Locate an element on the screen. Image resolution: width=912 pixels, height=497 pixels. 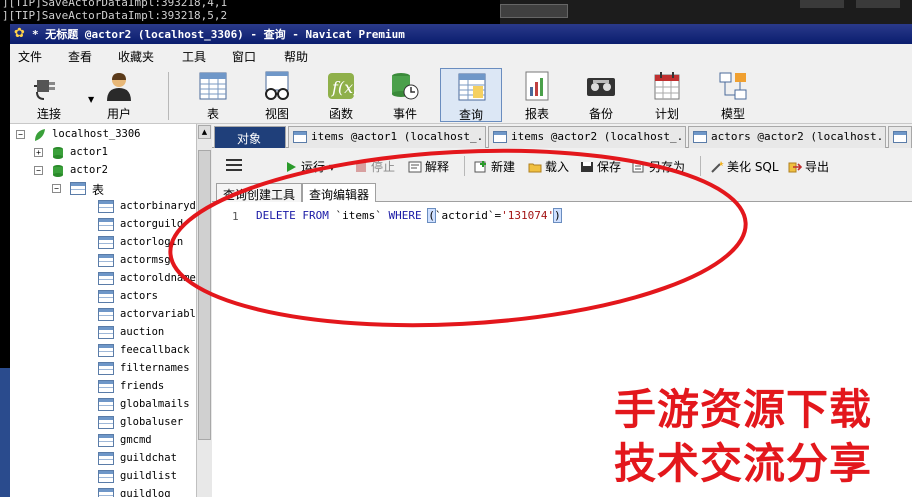
connection-leaf-icon is located at coordinates (40, 135).